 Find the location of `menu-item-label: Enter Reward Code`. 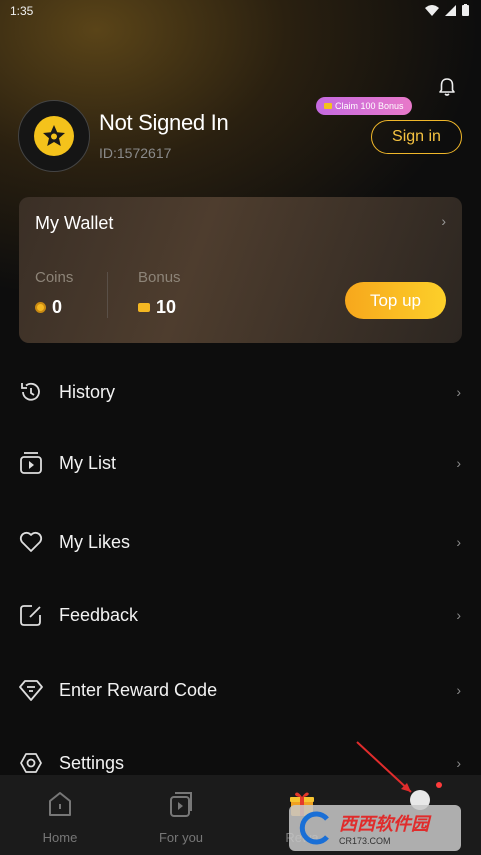

menu-item-label: Enter Reward Code is located at coordinates (138, 689).